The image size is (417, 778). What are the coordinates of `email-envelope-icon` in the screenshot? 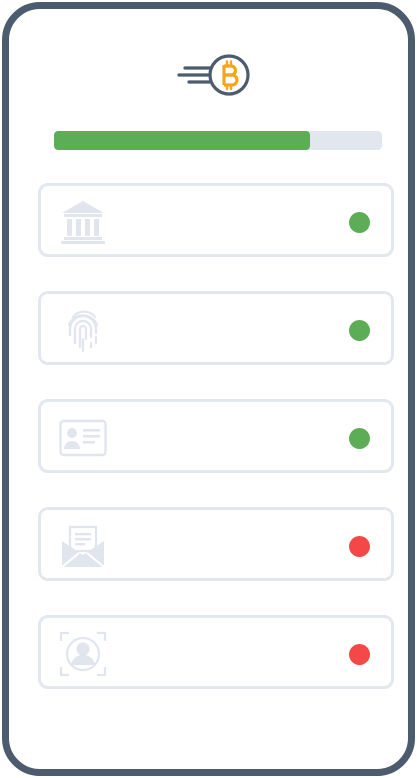 It's located at (83, 546).